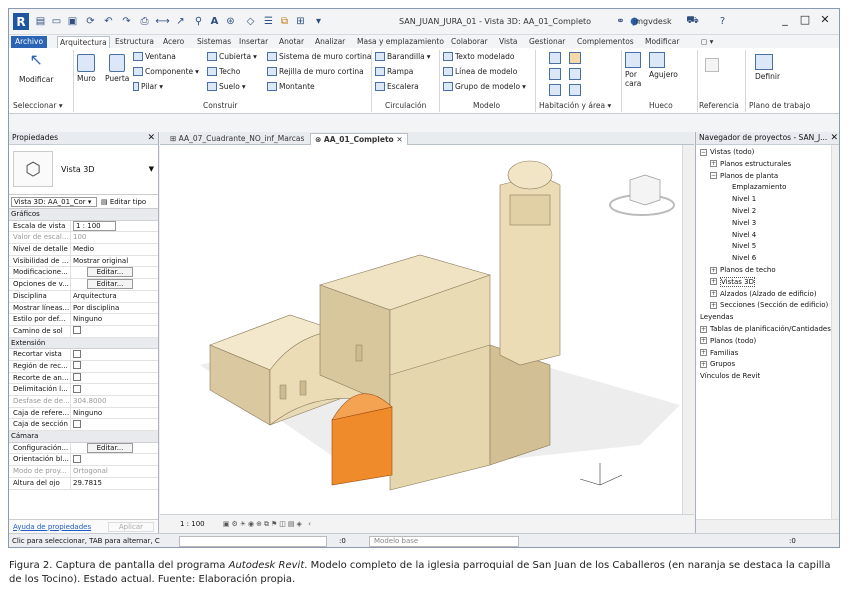 The height and width of the screenshot is (594, 849). Describe the element at coordinates (117, 68) in the screenshot. I see `door-button: Puerta` at that location.